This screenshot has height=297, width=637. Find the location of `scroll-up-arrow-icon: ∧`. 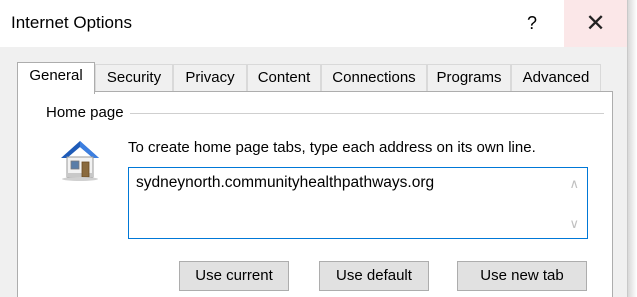

scroll-up-arrow-icon: ∧ is located at coordinates (574, 184).